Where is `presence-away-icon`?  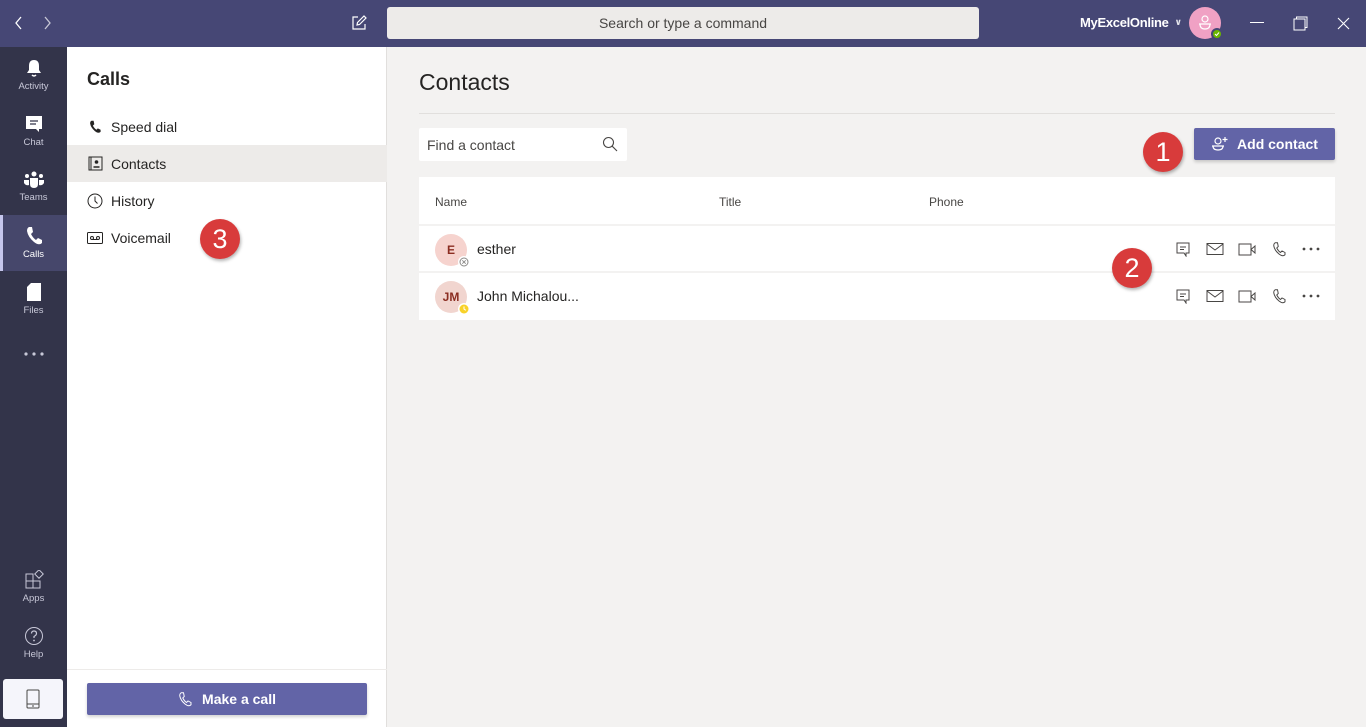 presence-away-icon is located at coordinates (464, 309).